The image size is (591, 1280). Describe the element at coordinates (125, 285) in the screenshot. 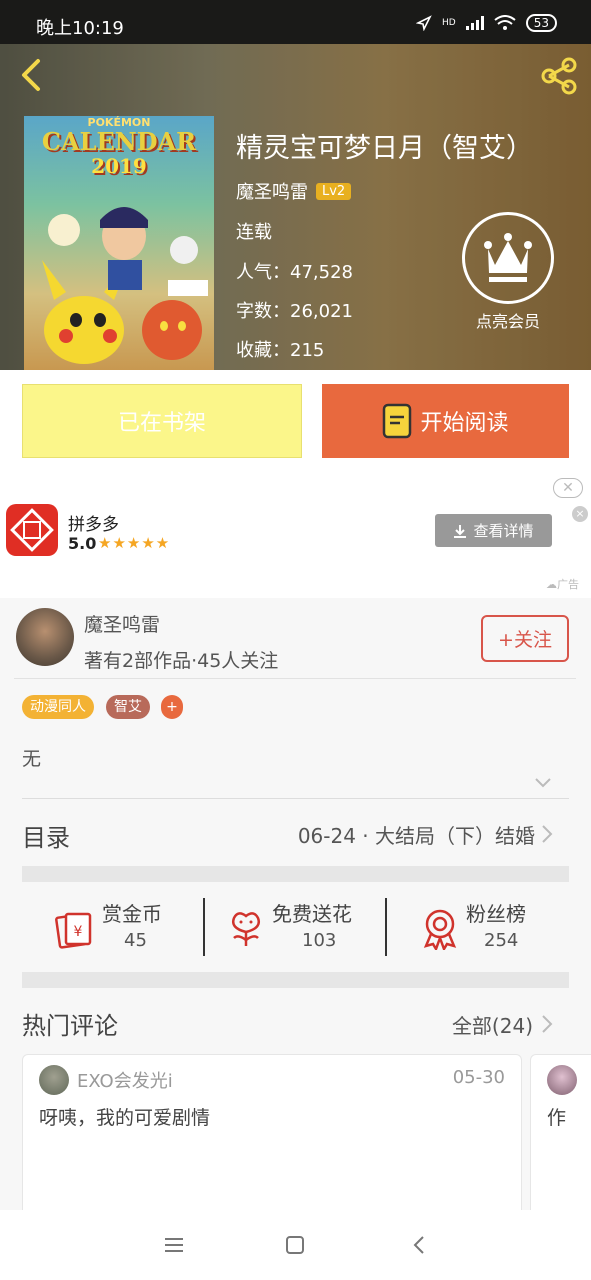

I see `cover-artwork` at that location.